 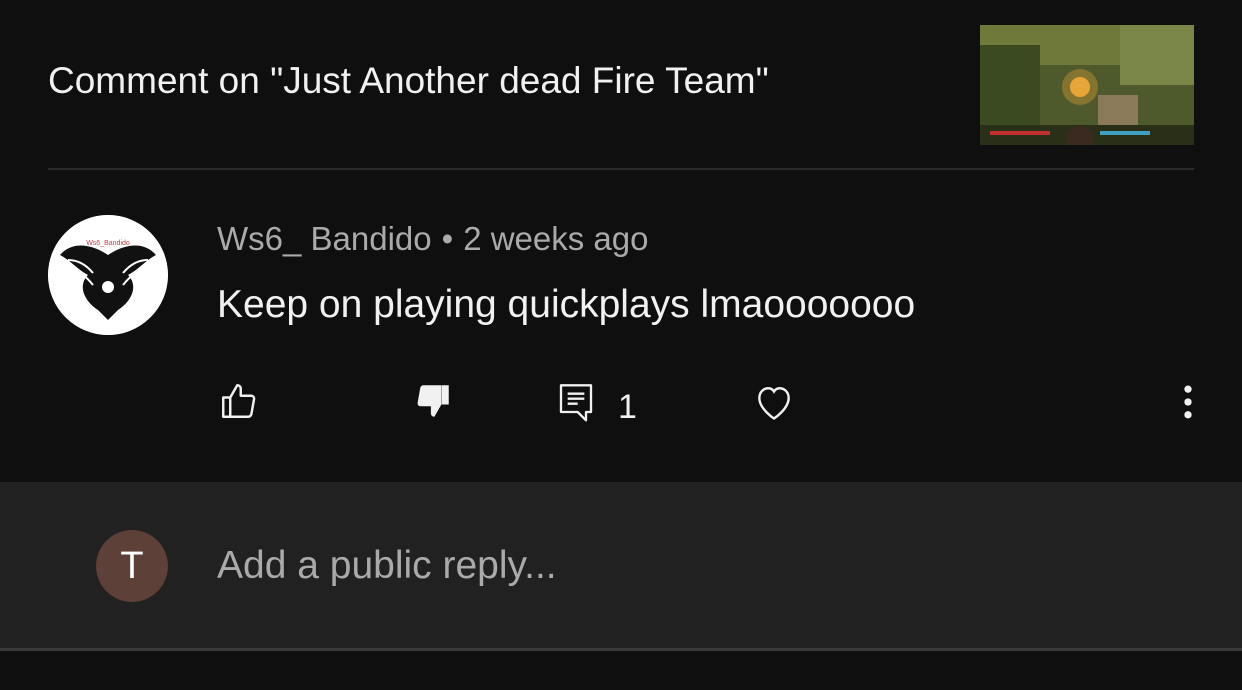 I want to click on thumbs-up-icon, so click(x=239, y=401).